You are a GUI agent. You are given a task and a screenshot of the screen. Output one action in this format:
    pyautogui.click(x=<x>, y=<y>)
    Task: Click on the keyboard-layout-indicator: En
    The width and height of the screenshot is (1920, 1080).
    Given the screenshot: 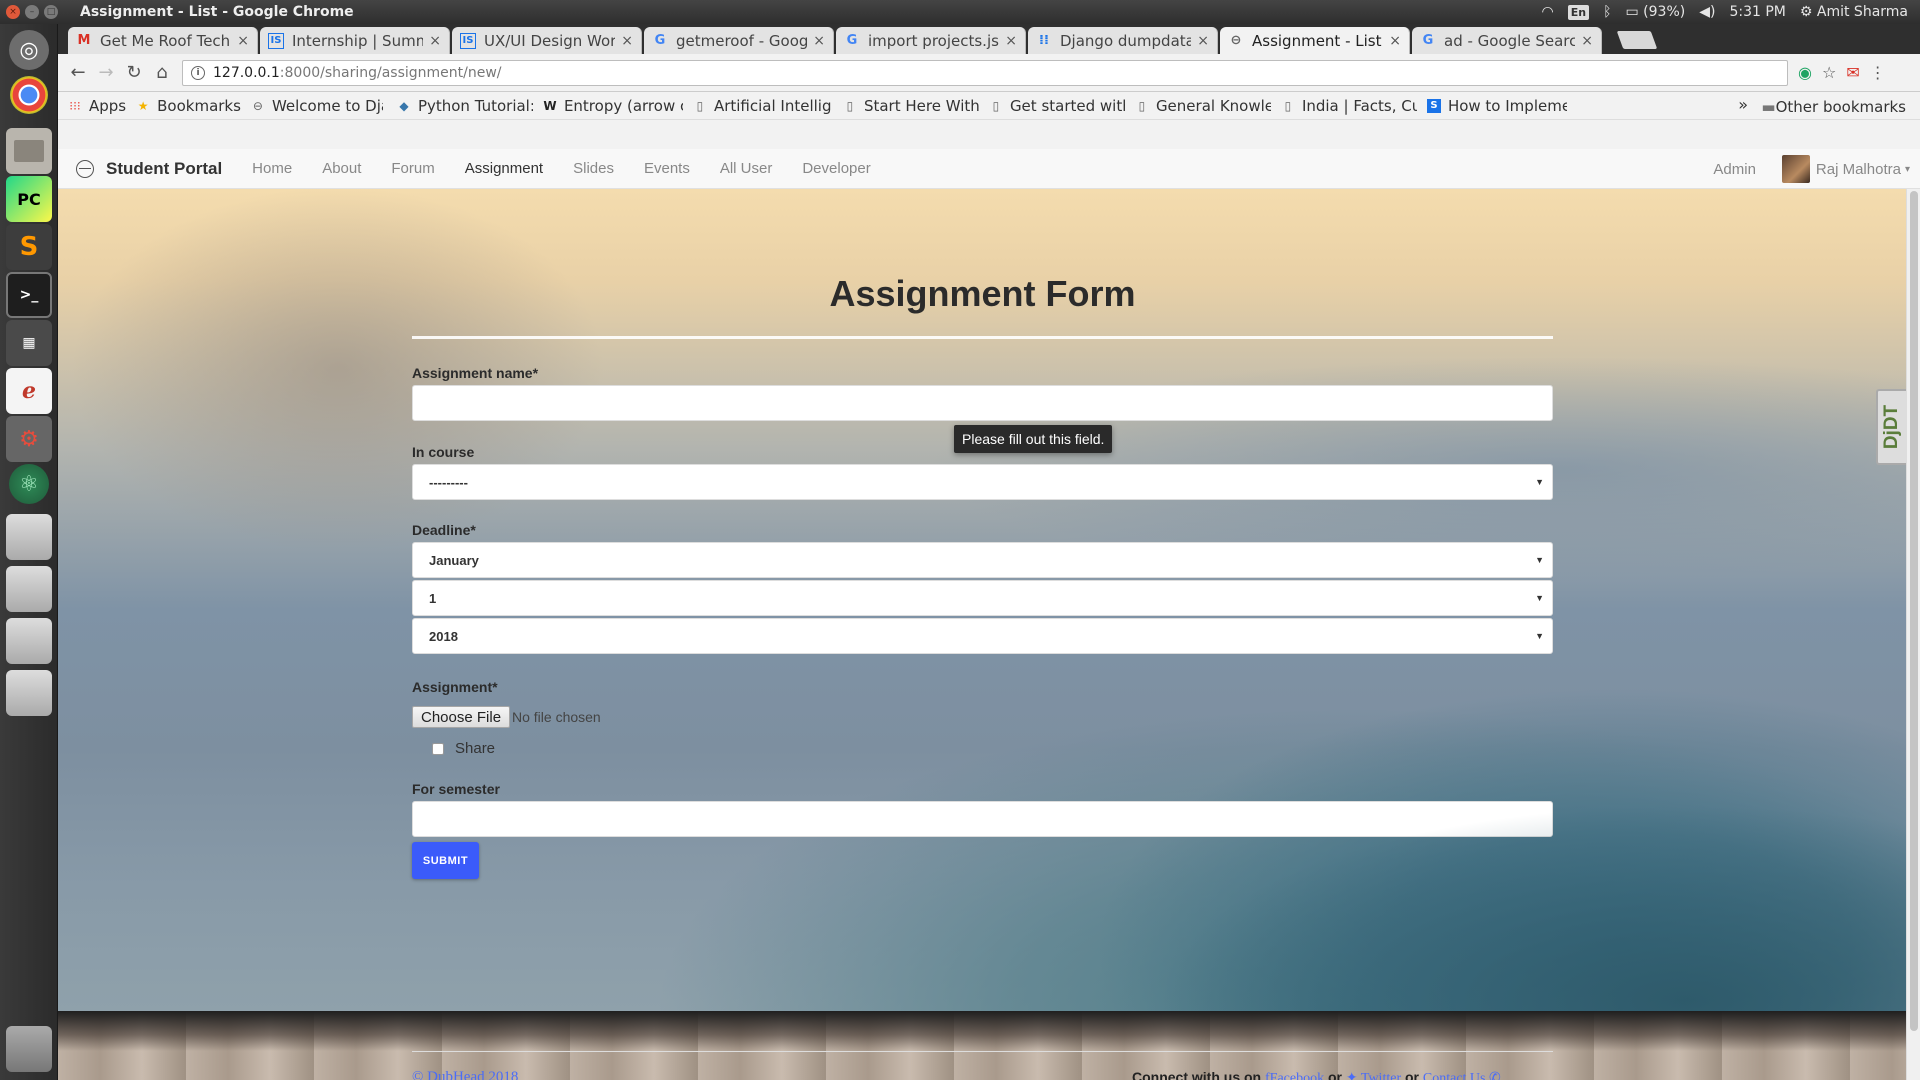 What is the action you would take?
    pyautogui.click(x=1578, y=12)
    